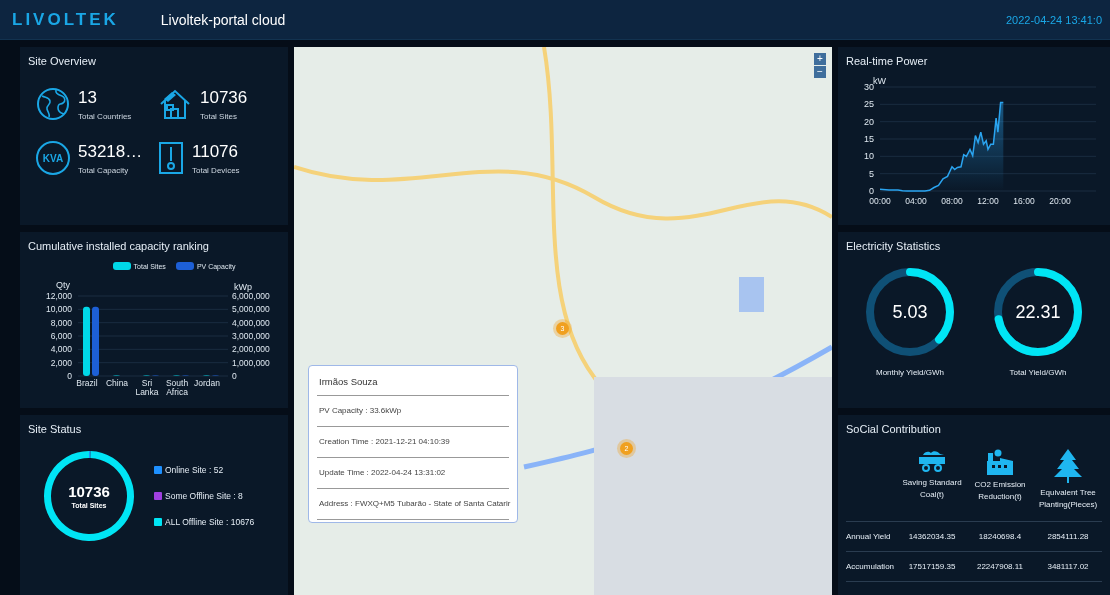 The image size is (1110, 595). Describe the element at coordinates (1038, 312) in the screenshot. I see `gauge-value: 22.31` at that location.